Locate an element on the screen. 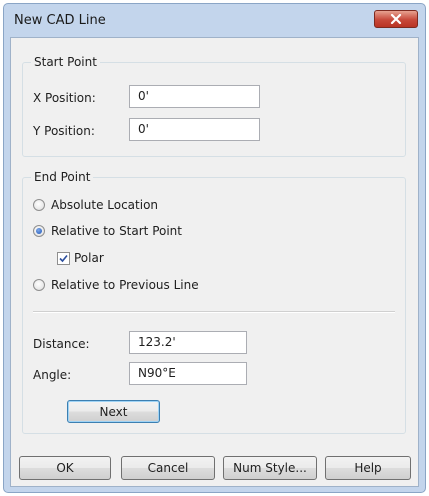  absolute-location-label: Absolute Location is located at coordinates (105, 205).